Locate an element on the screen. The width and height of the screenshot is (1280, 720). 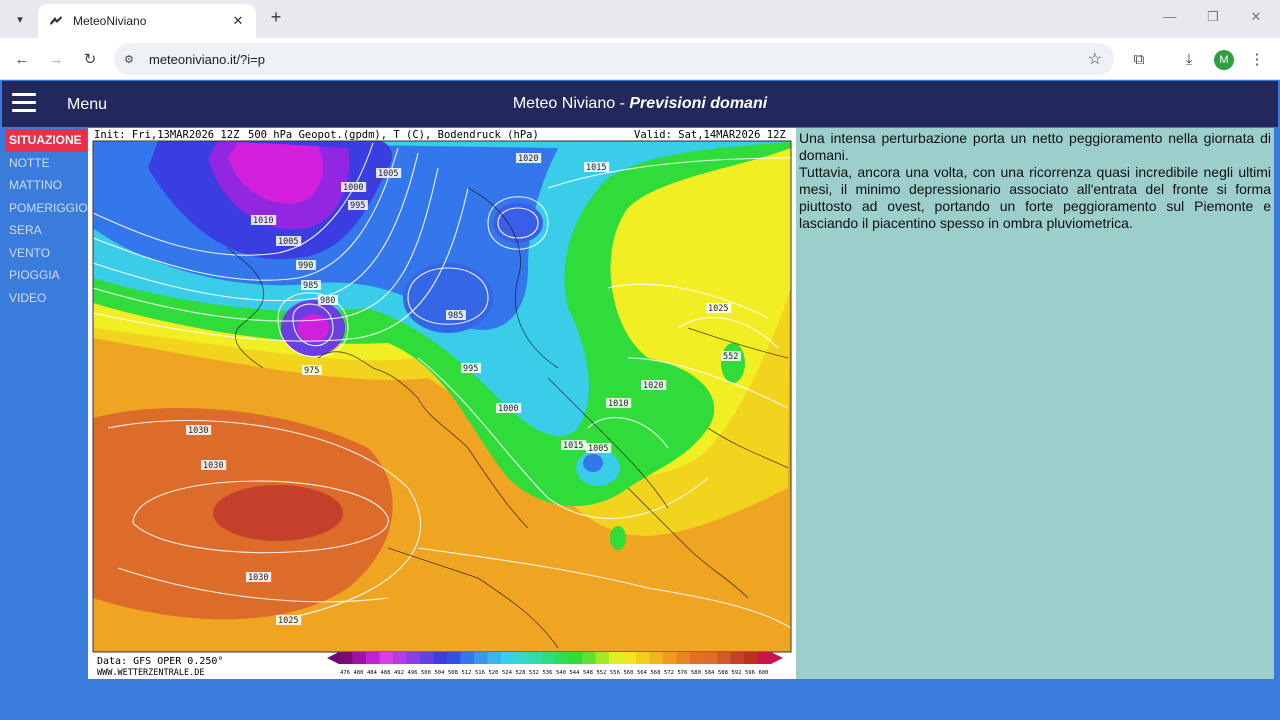
extensions-puzzle-icon: ⧉ is located at coordinates (1139, 59).